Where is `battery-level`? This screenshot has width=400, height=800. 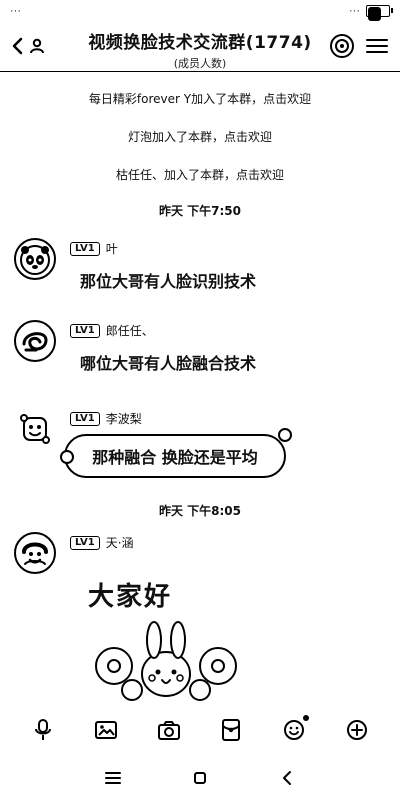 battery-level is located at coordinates (375, 14).